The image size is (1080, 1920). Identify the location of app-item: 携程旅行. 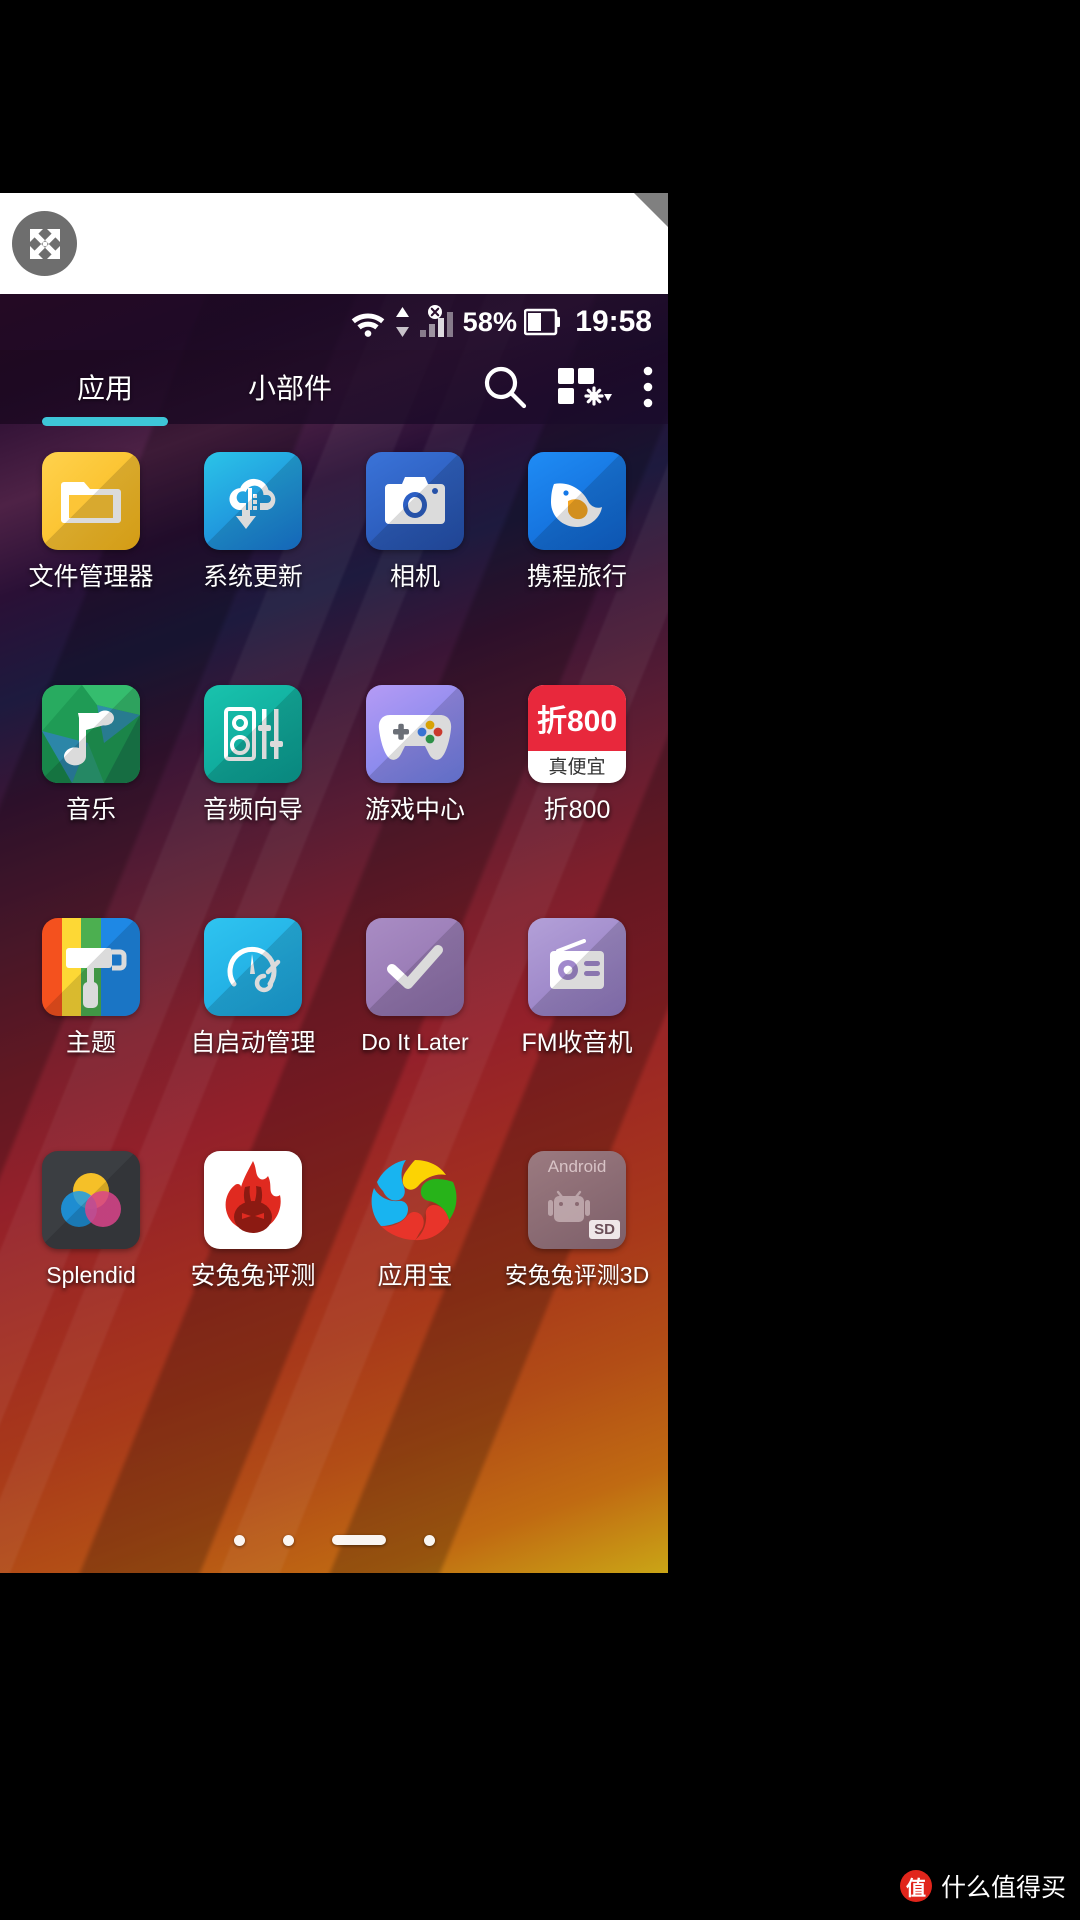
(577, 546).